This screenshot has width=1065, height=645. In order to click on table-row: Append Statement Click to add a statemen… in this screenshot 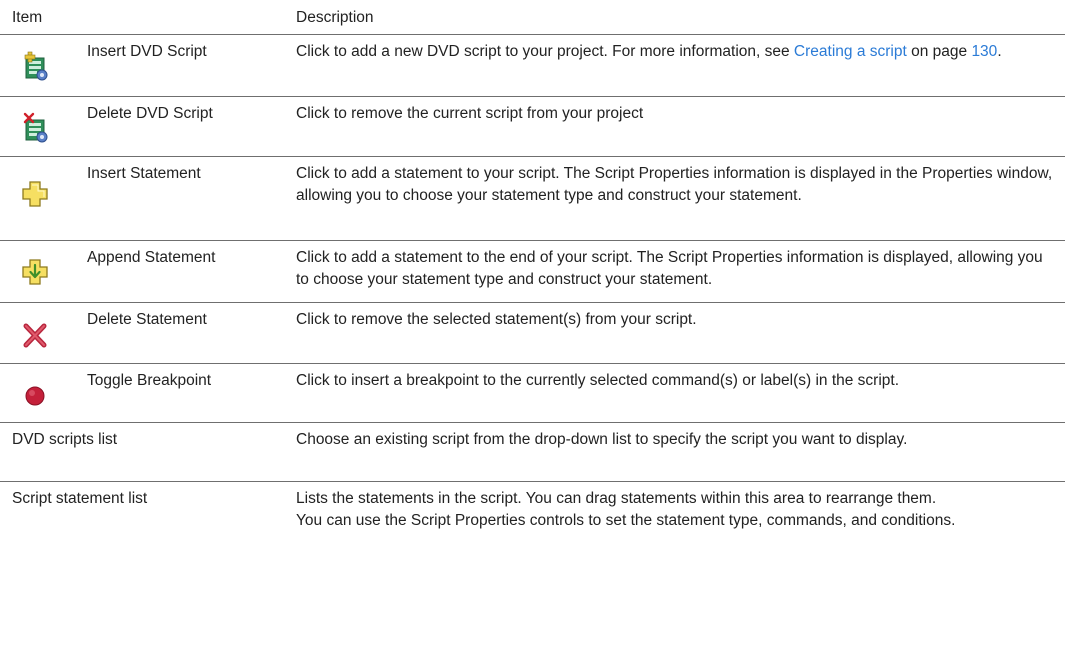, I will do `click(532, 272)`.